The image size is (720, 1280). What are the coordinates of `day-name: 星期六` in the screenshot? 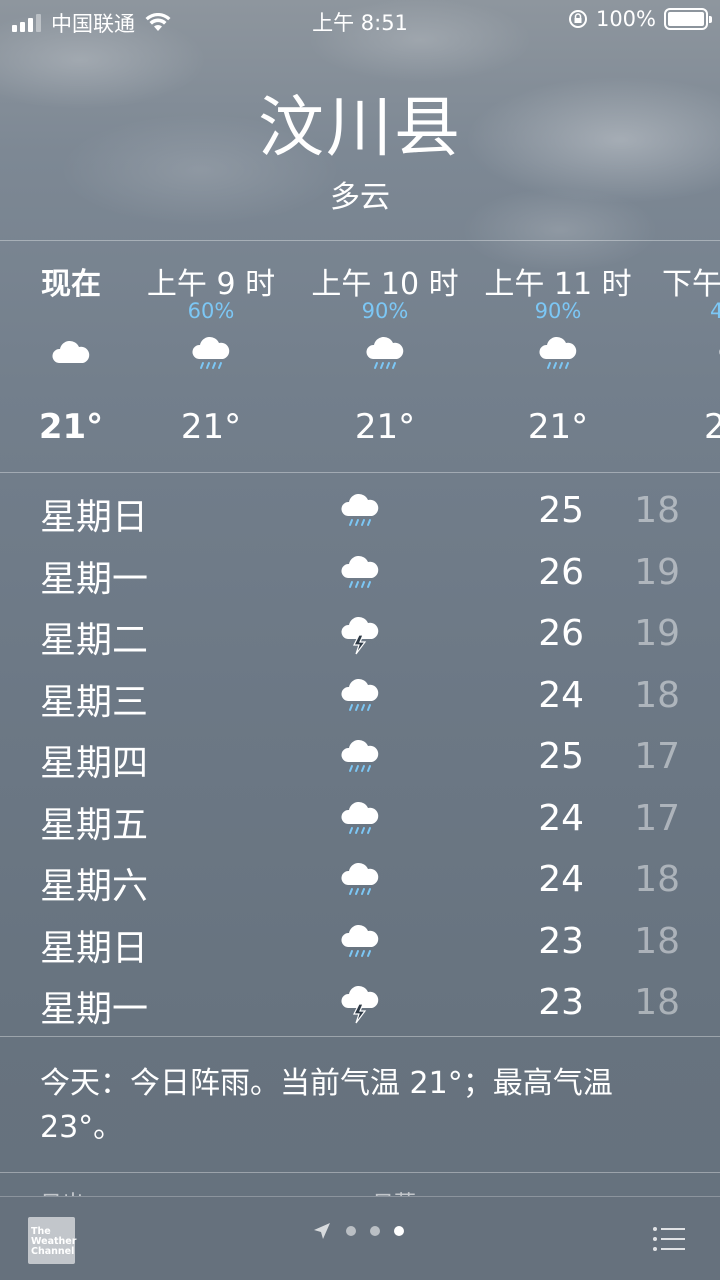 It's located at (94, 886).